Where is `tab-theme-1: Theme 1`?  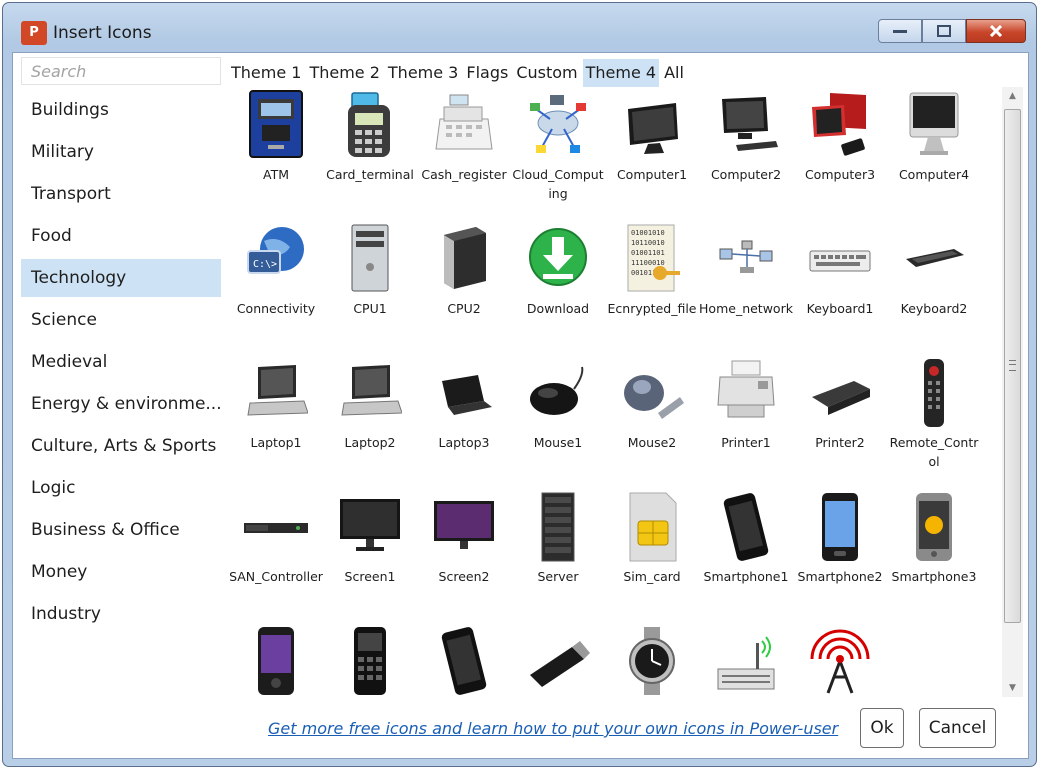
tab-theme-1: Theme 1 is located at coordinates (266, 73).